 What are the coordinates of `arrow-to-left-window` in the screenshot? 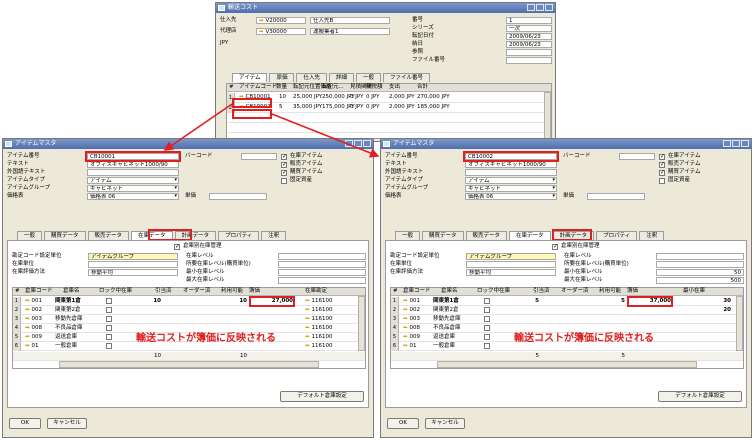 It's located at (198, 127).